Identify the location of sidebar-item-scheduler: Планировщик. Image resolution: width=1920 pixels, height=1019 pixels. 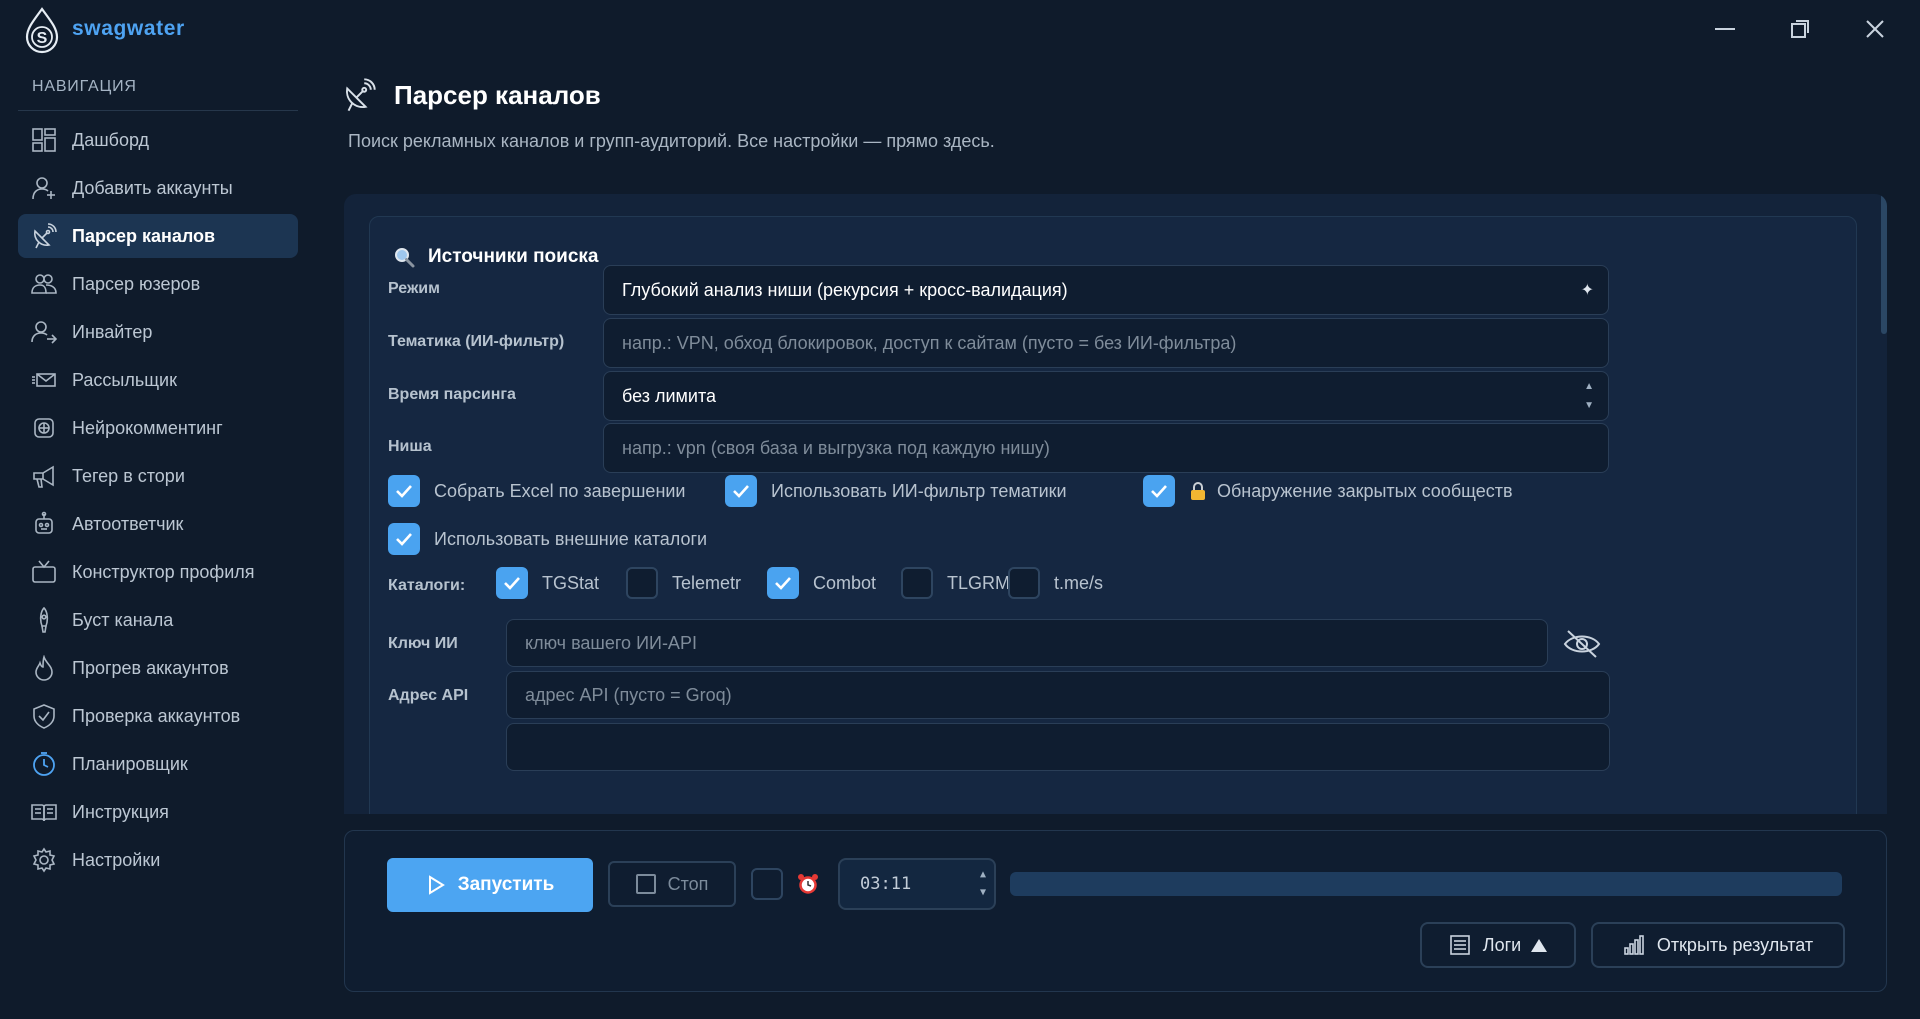
(158, 764).